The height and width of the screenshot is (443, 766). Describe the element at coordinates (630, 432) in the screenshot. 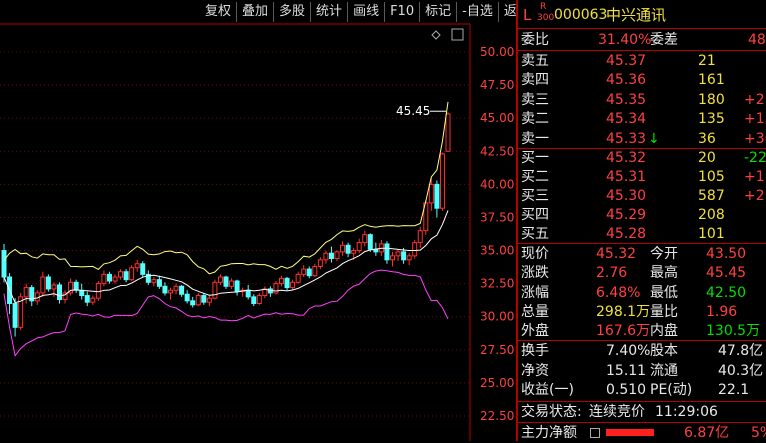

I see `main-net-bar` at that location.